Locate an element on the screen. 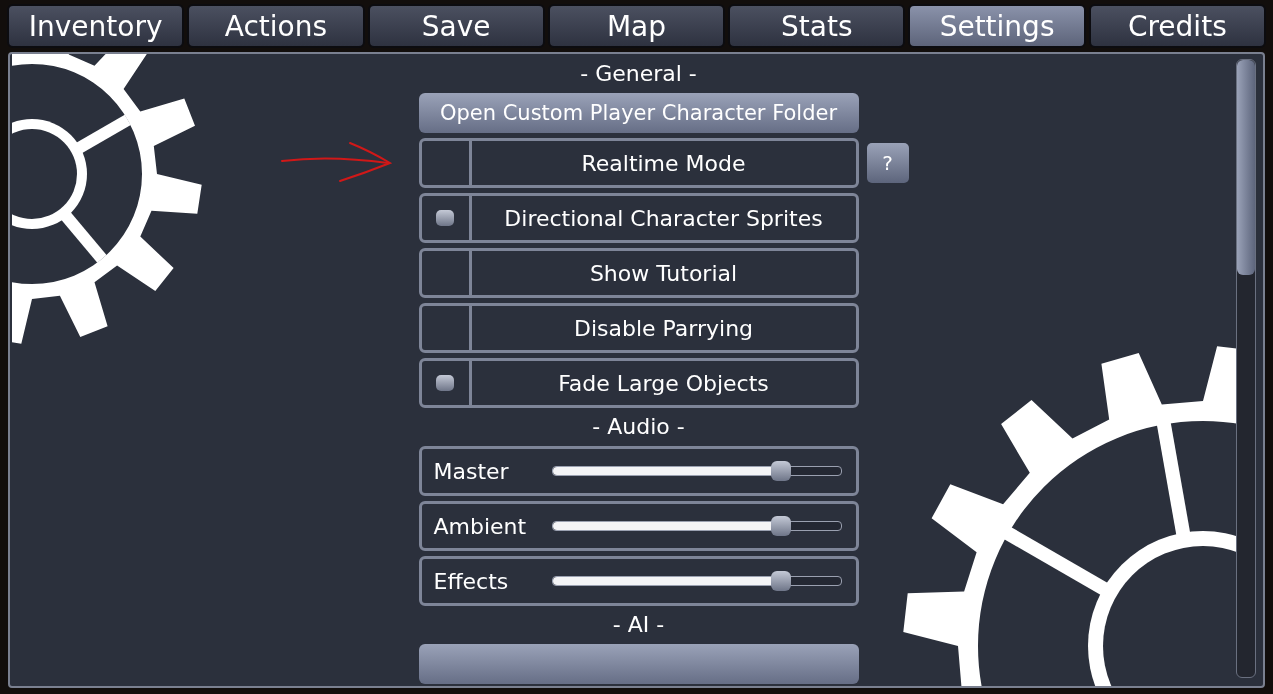  tab: Actions is located at coordinates (276, 26).